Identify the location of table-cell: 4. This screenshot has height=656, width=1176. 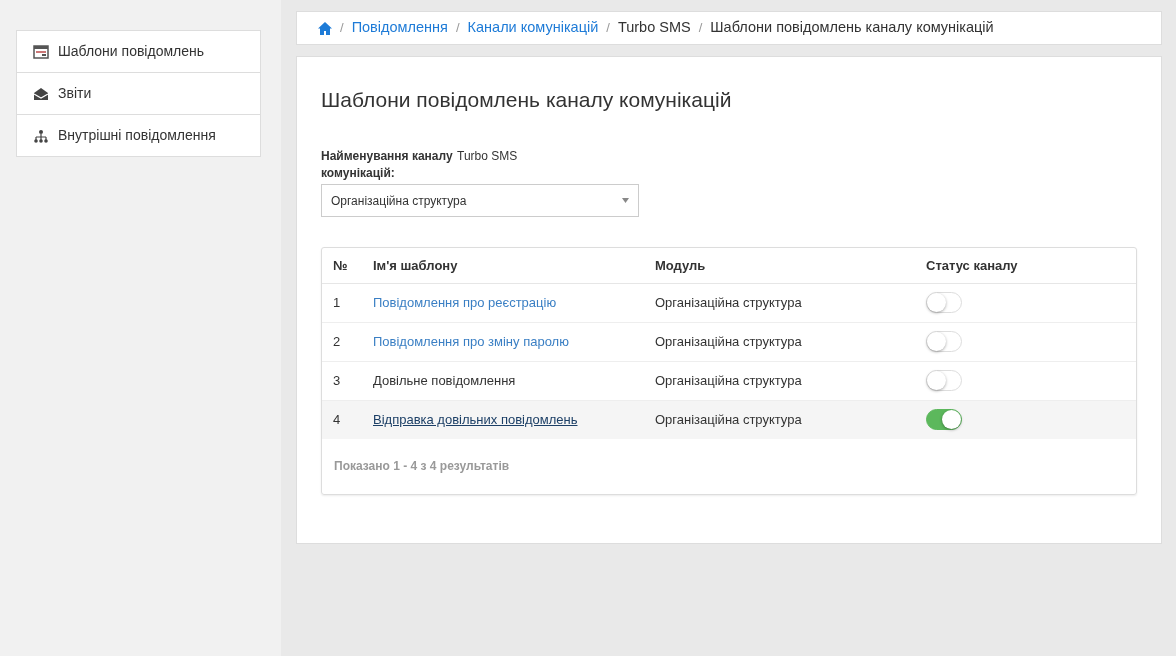
(342, 420).